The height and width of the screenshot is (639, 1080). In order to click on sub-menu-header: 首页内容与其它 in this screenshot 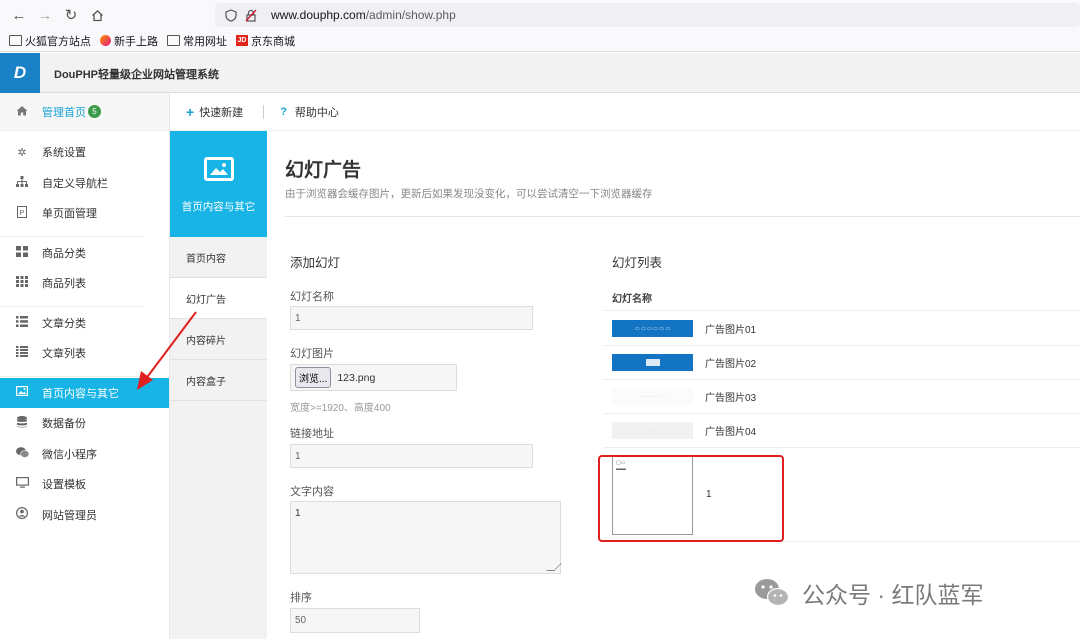, I will do `click(218, 184)`.